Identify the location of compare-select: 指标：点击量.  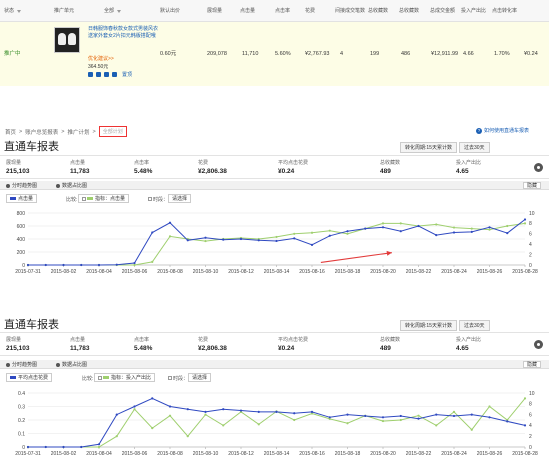
(104, 198).